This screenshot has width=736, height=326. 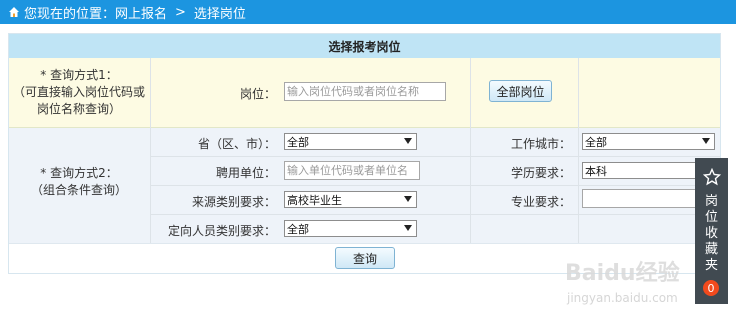 What do you see at coordinates (352, 170) in the screenshot?
I see `employer-search-input` at bounding box center [352, 170].